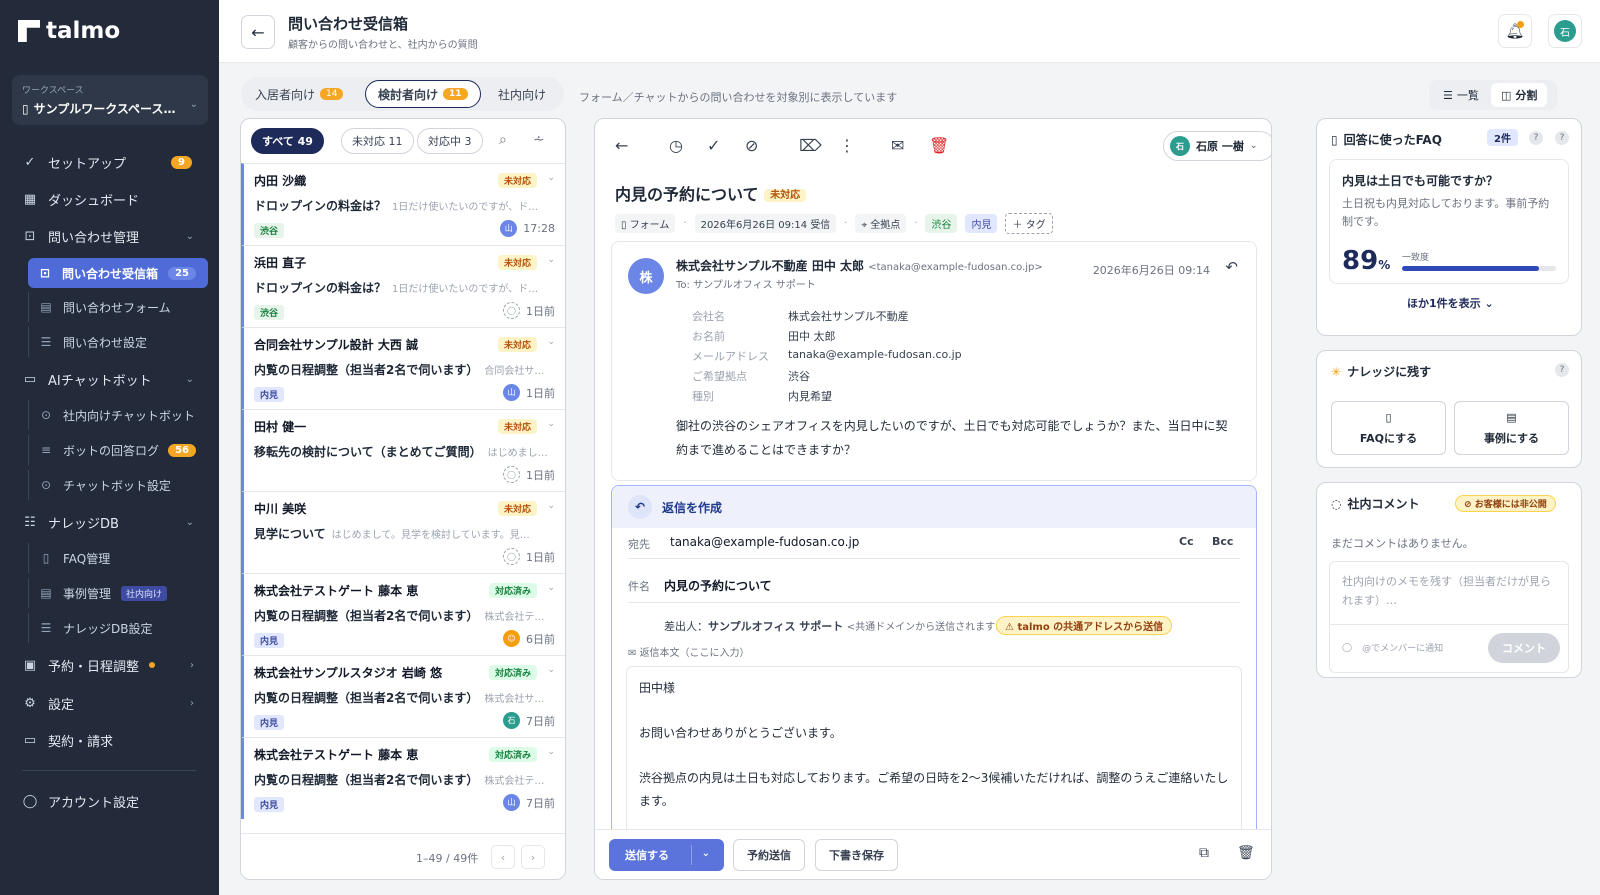  What do you see at coordinates (1565, 31) in the screenshot?
I see `user-menu-button: 石` at bounding box center [1565, 31].